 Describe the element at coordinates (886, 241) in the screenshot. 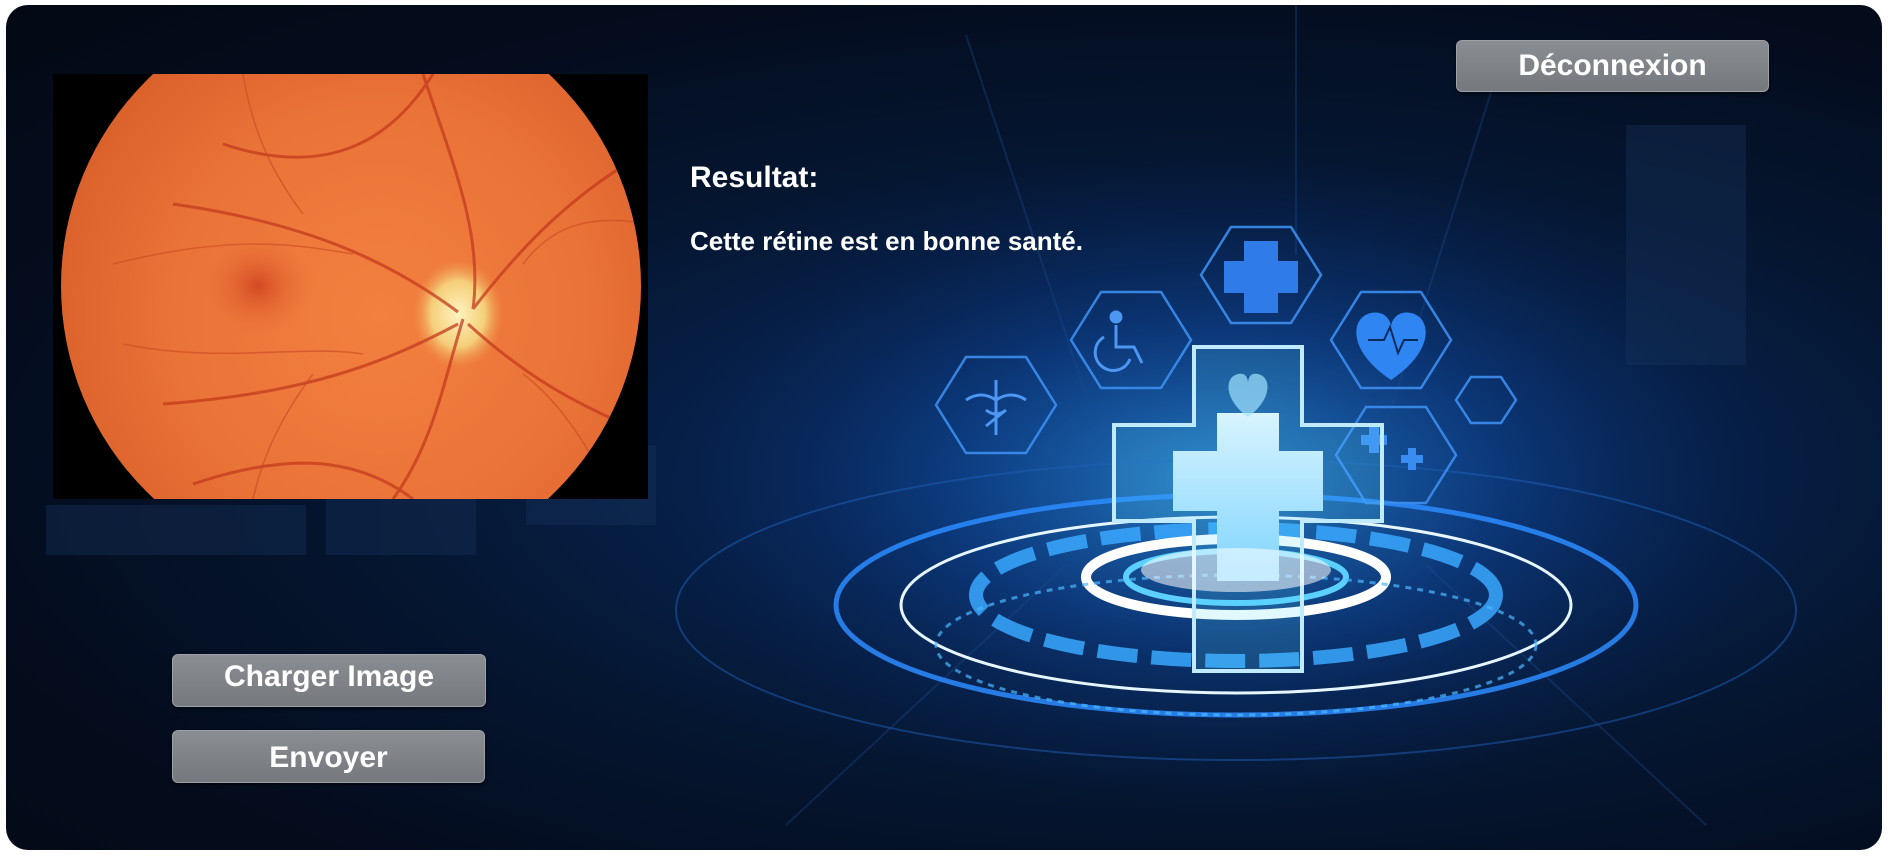

I see `result-message: Cette rétine est en bonne santé.` at that location.